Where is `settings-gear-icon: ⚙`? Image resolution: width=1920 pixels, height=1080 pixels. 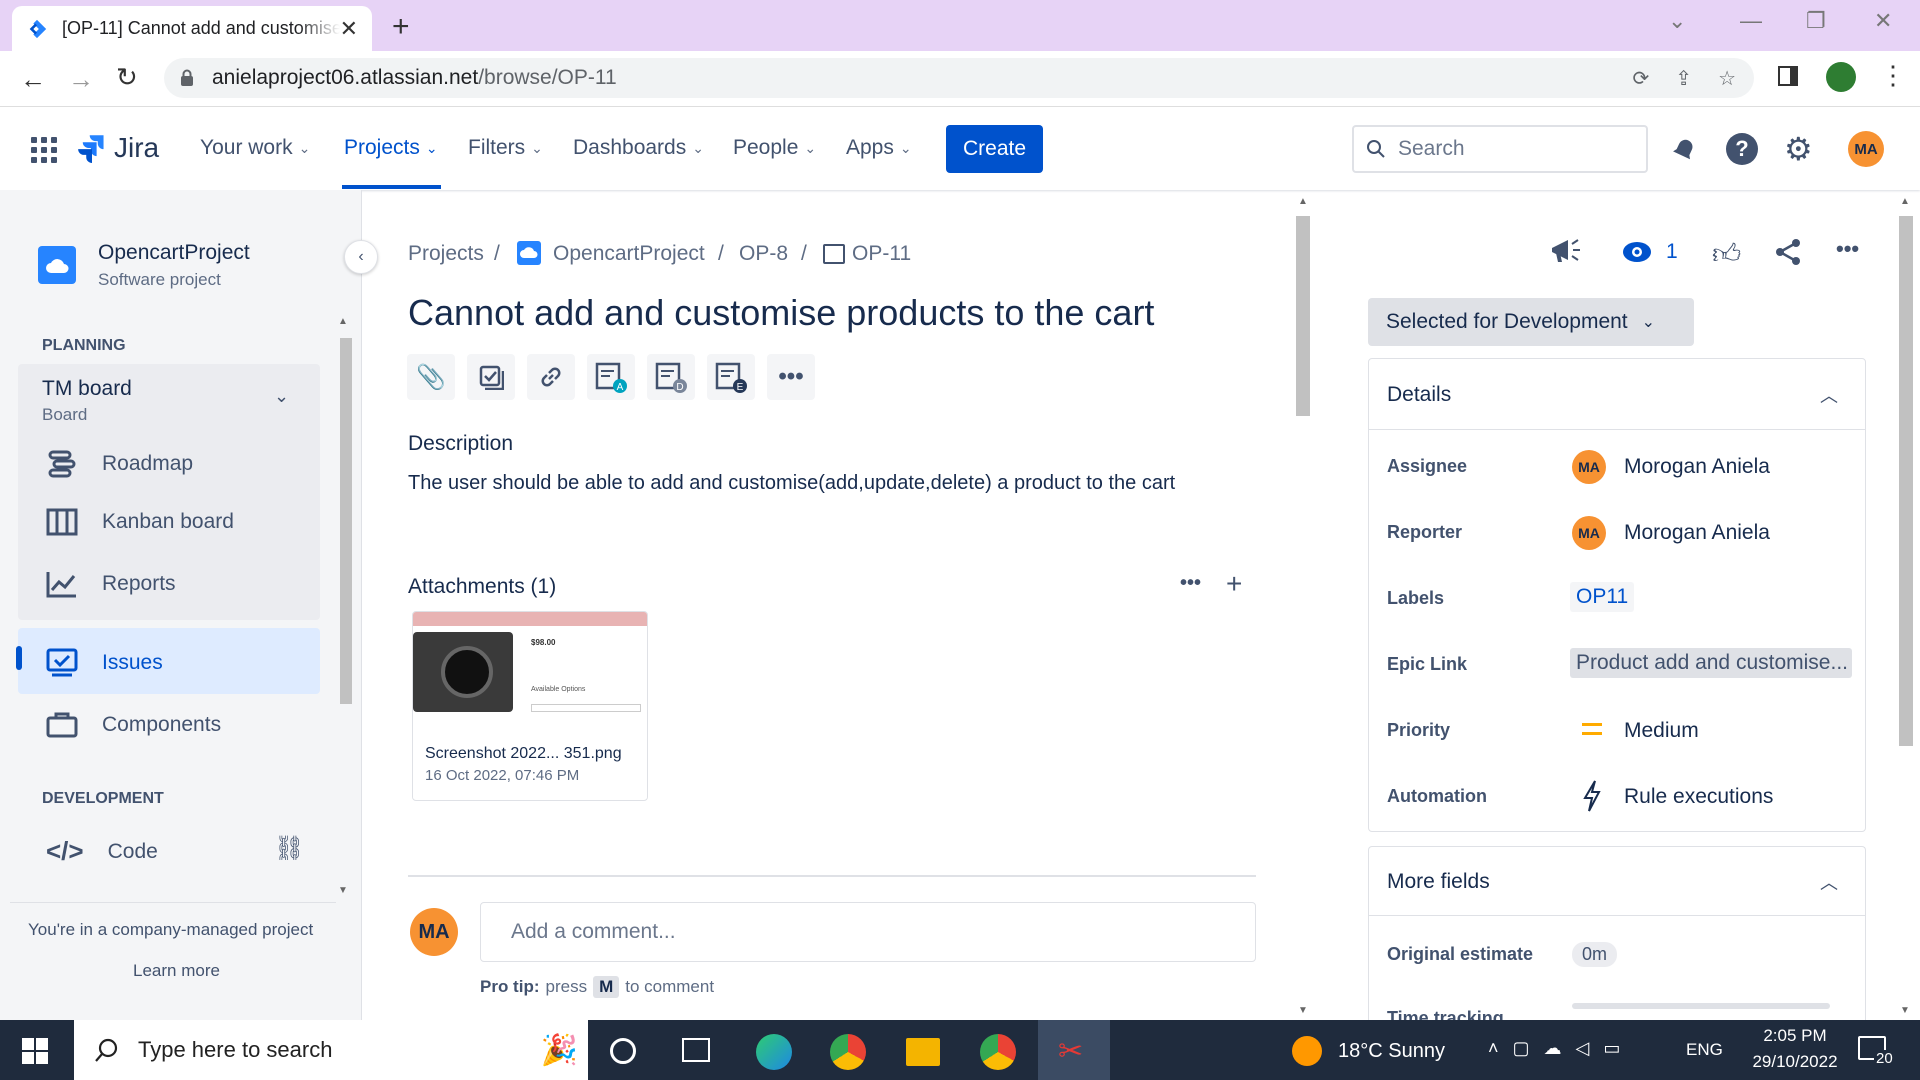
settings-gear-icon: ⚙ is located at coordinates (1798, 149).